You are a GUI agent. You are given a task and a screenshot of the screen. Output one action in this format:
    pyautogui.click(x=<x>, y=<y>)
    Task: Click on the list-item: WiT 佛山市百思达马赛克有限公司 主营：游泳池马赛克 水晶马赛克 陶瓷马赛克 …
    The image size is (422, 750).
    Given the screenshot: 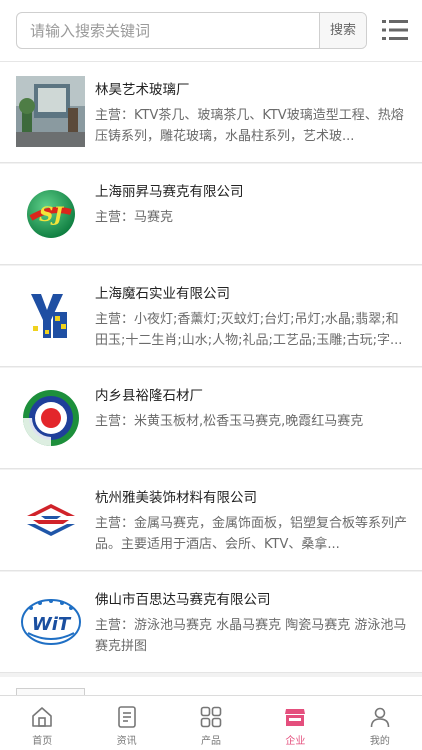 What is the action you would take?
    pyautogui.click(x=211, y=622)
    